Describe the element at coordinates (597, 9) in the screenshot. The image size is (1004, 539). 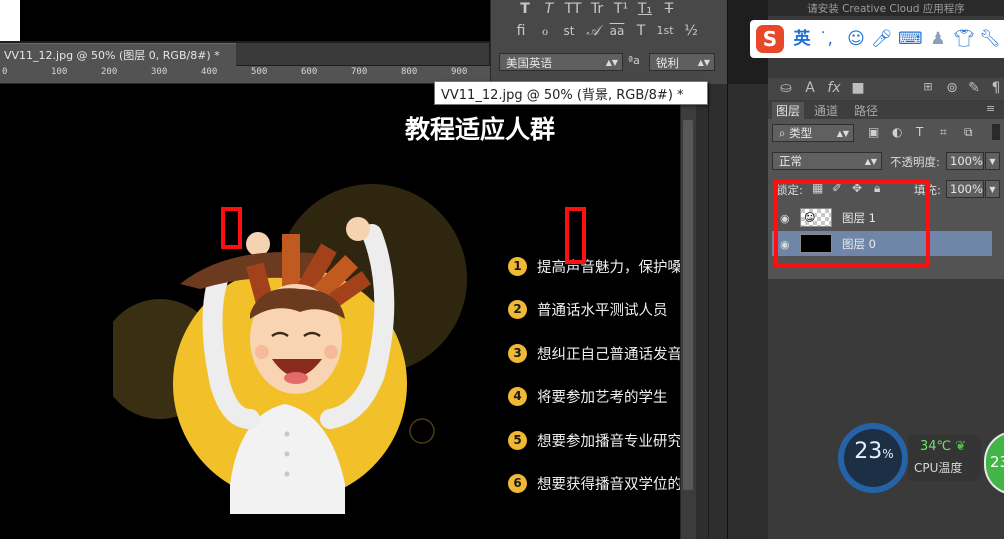
I see `small-caps-button: Tr` at that location.